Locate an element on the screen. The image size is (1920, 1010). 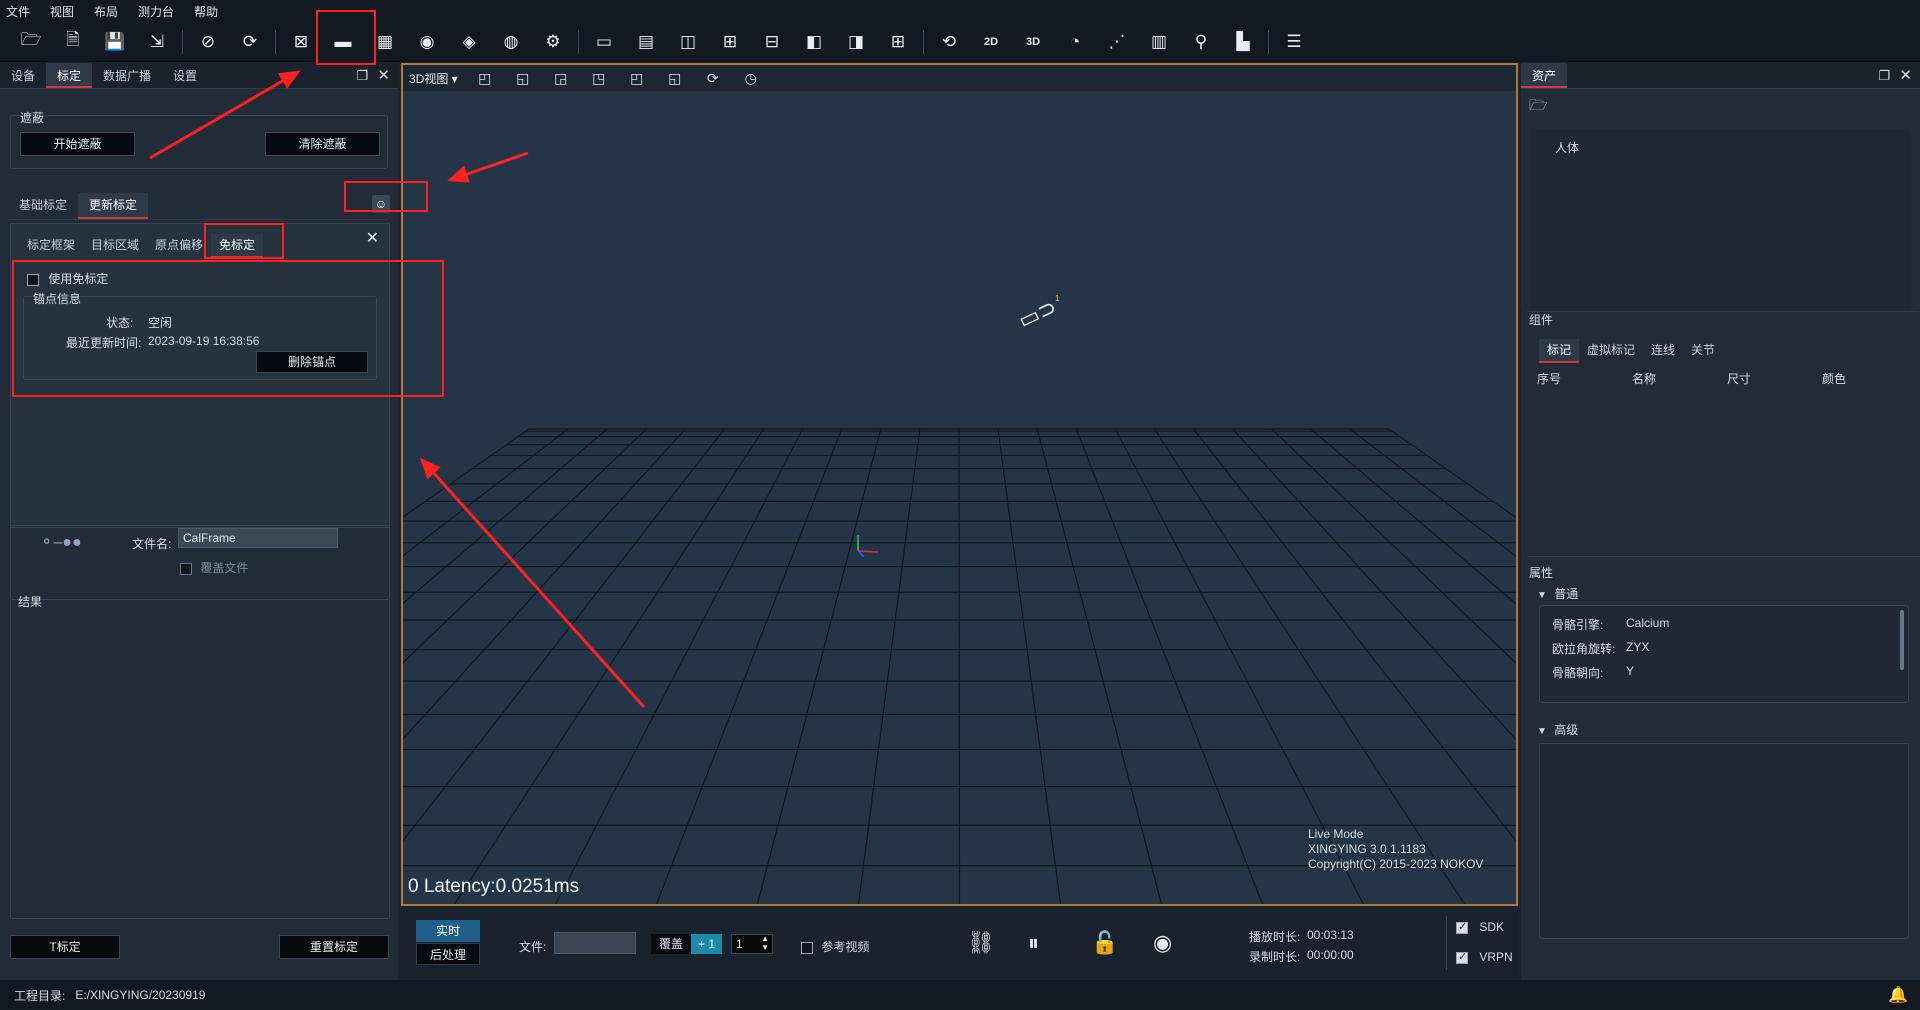
unlock-icon: 🔓 is located at coordinates (1104, 943).